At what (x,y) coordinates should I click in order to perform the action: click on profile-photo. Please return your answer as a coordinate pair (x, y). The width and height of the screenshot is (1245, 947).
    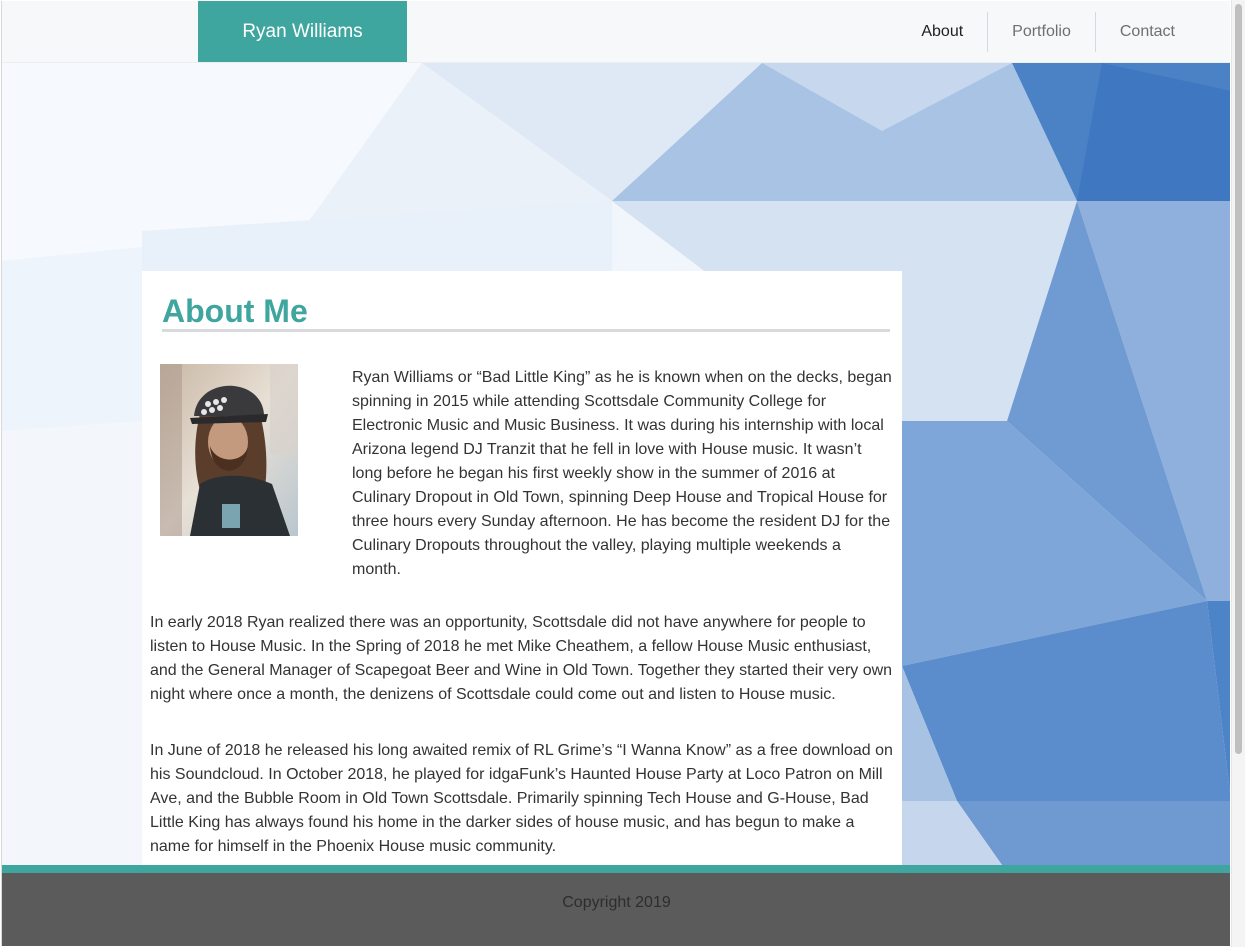
    Looking at the image, I should click on (229, 450).